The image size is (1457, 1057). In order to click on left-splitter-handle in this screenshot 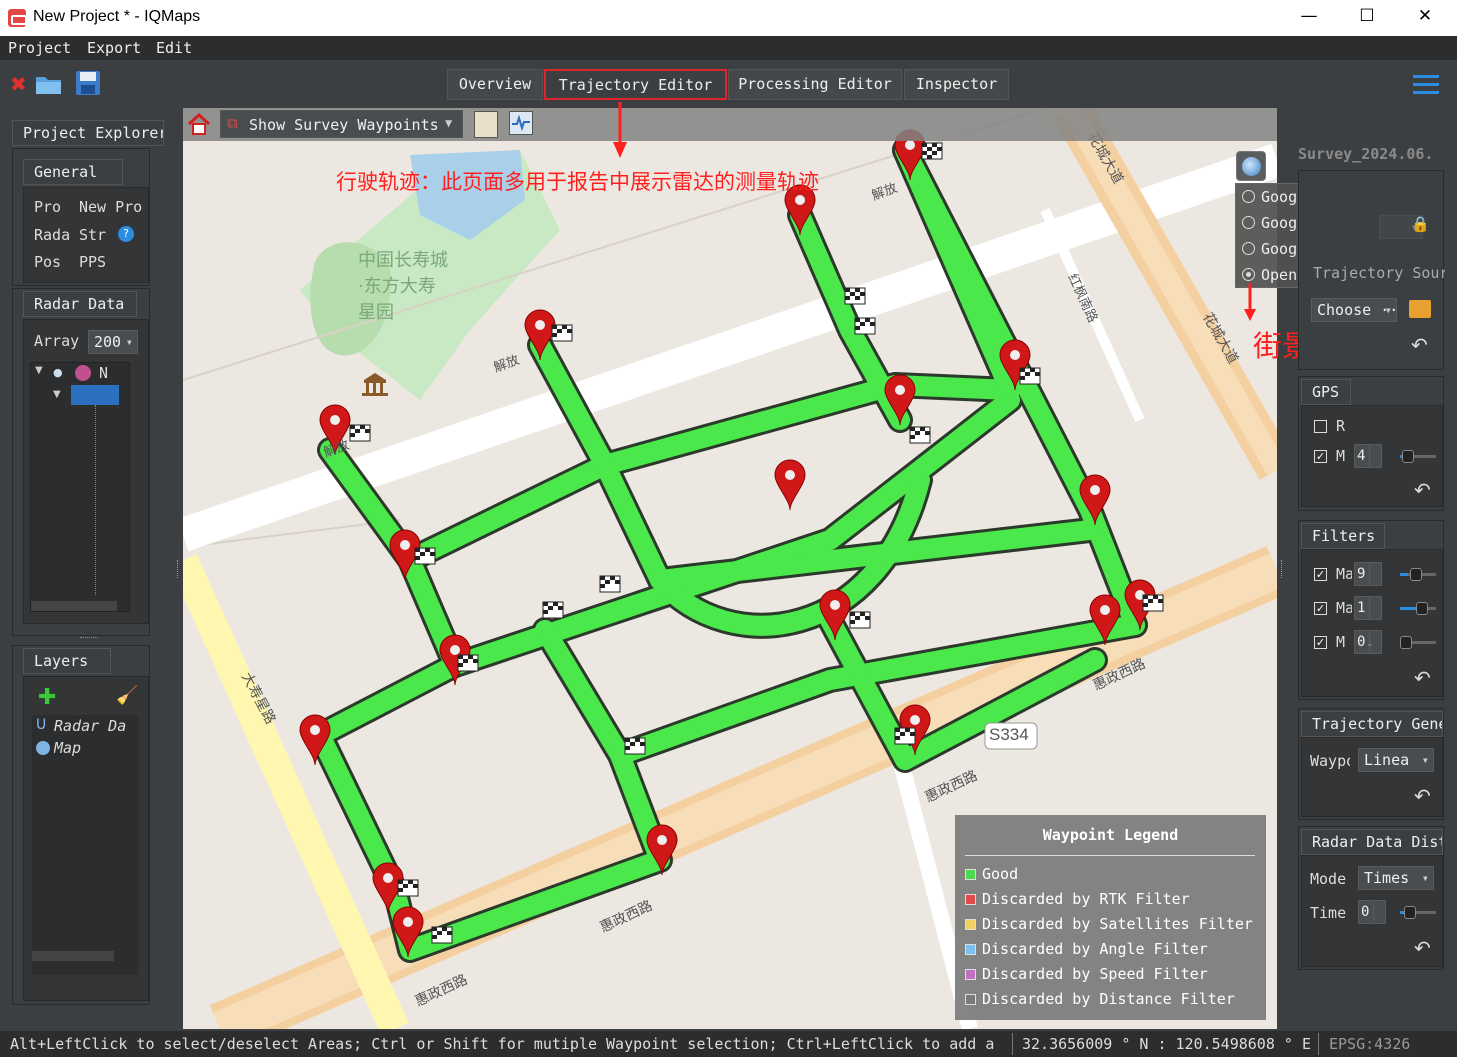, I will do `click(179, 569)`.